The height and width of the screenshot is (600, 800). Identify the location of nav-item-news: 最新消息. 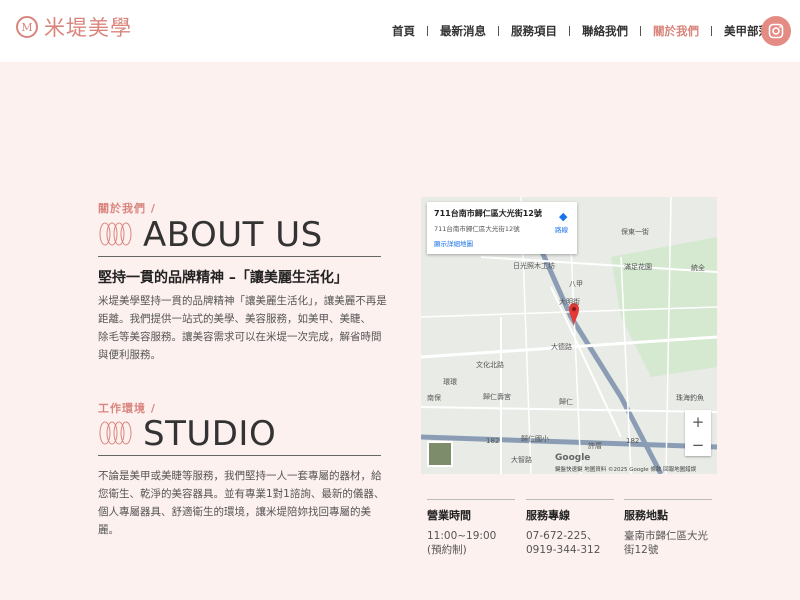
(463, 31).